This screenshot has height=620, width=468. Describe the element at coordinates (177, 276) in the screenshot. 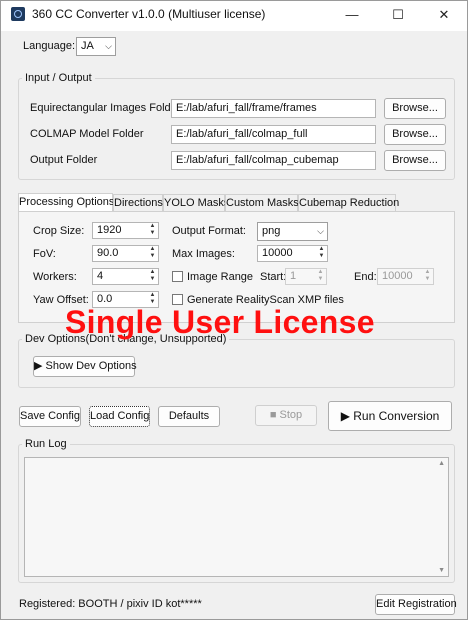

I see `image-range-checkbox` at that location.